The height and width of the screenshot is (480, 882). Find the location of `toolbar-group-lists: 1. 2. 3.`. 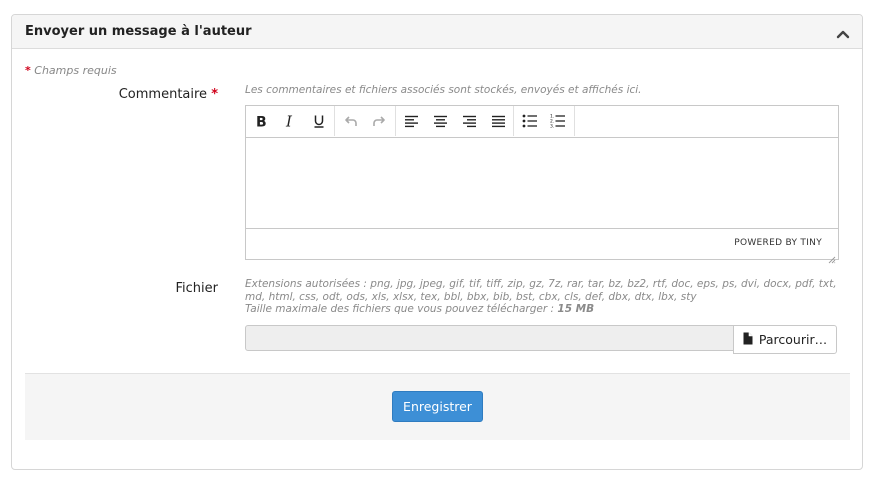

toolbar-group-lists: 1. 2. 3. is located at coordinates (544, 121).